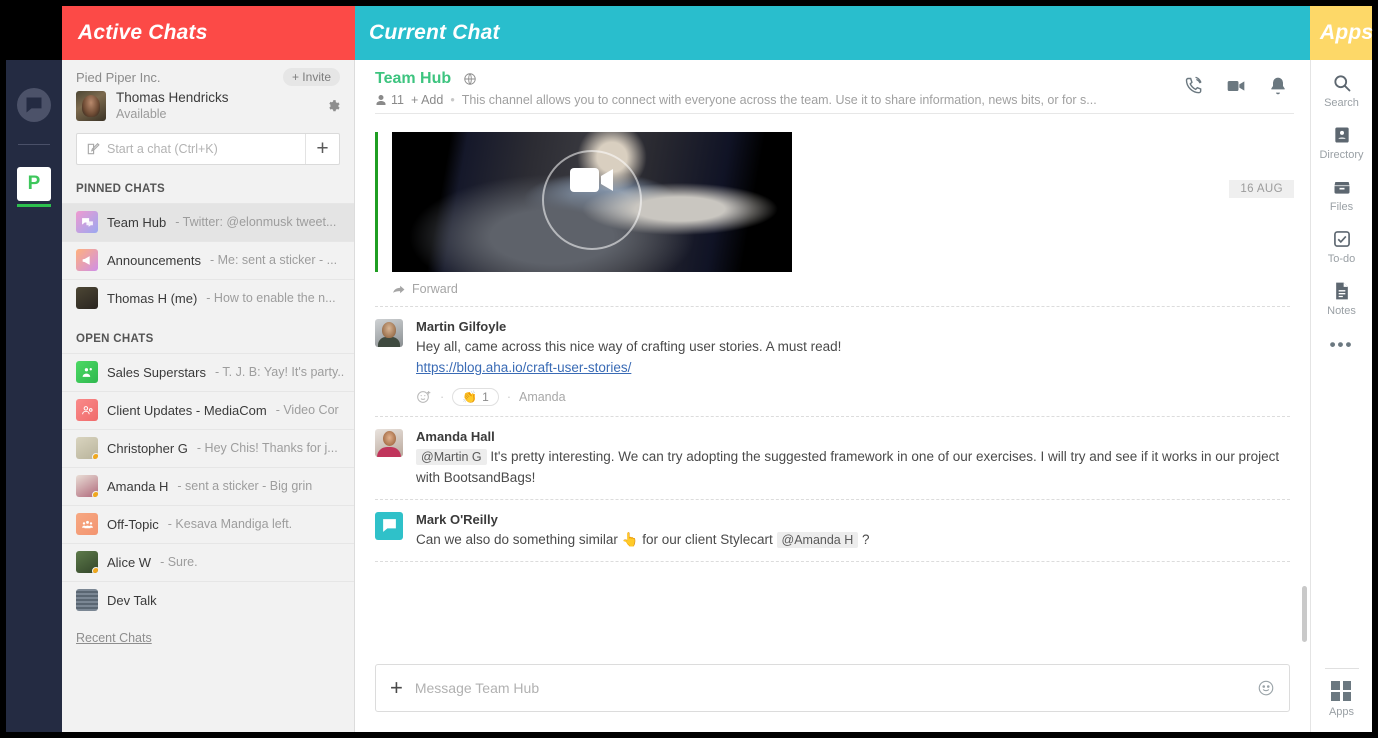 This screenshot has width=1378, height=738. What do you see at coordinates (141, 113) in the screenshot?
I see `current-user-status: Available` at bounding box center [141, 113].